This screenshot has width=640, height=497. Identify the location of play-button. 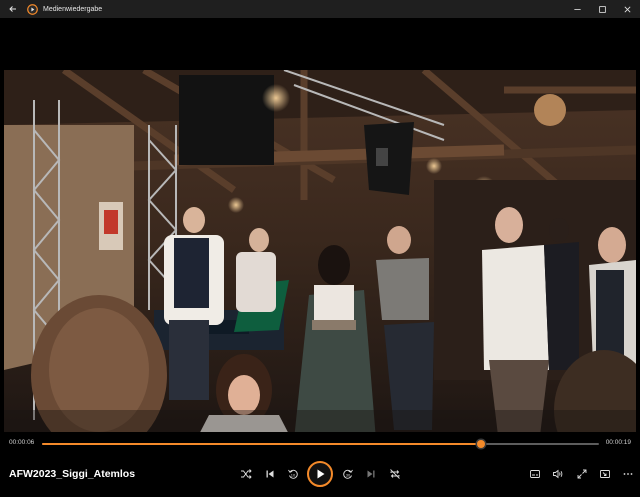
(320, 474).